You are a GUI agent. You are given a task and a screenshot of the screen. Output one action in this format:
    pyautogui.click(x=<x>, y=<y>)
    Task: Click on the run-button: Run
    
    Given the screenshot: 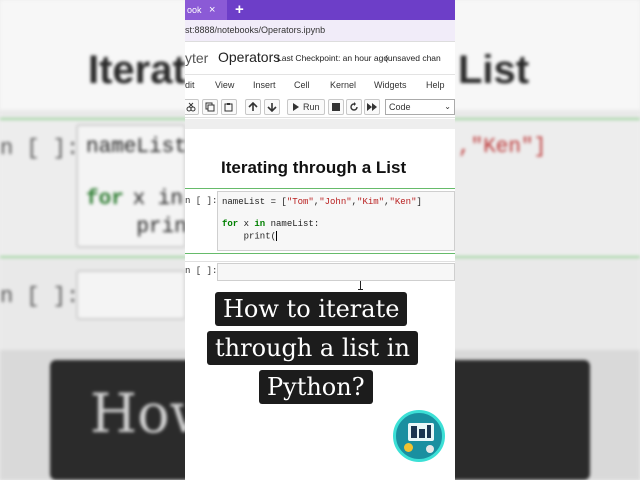 What is the action you would take?
    pyautogui.click(x=306, y=107)
    